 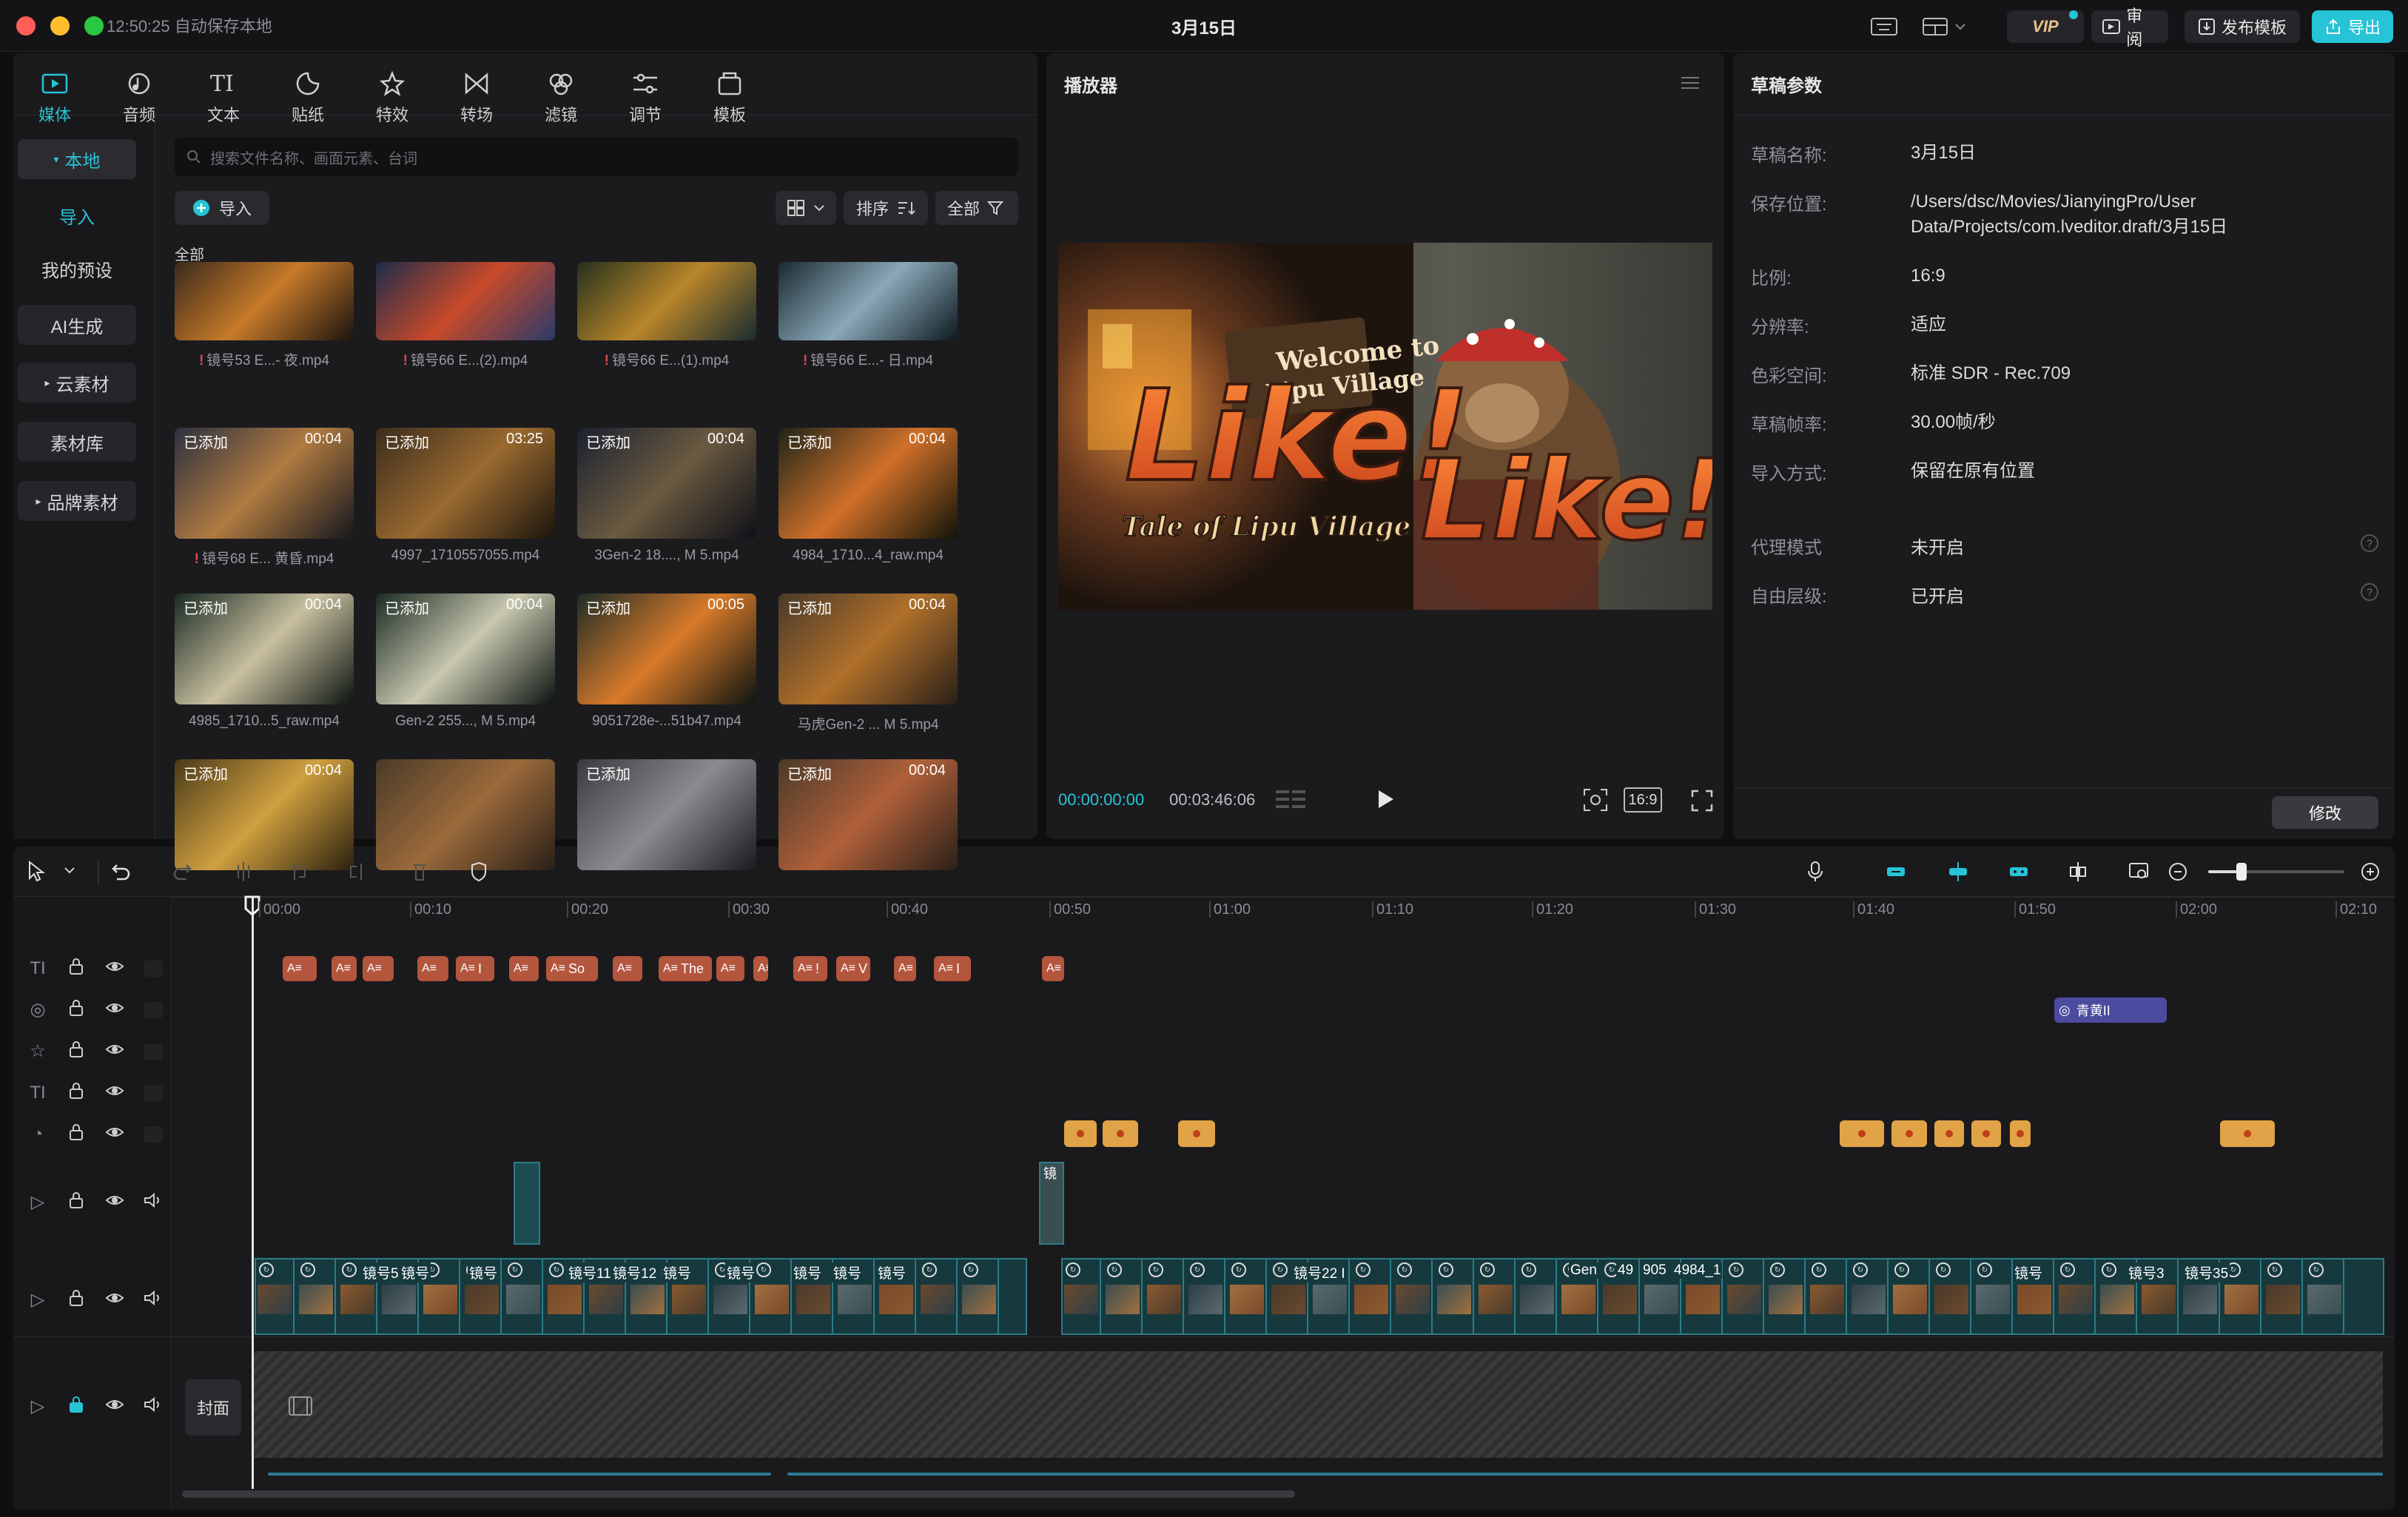 What do you see at coordinates (184, 872) in the screenshot?
I see `redo-icon` at bounding box center [184, 872].